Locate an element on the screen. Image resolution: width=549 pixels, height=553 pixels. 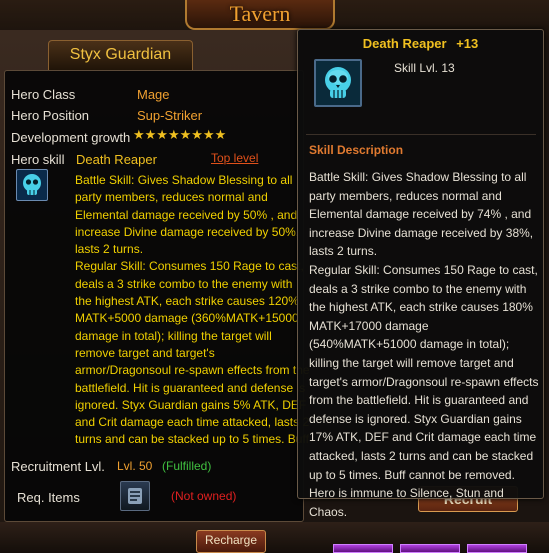
tooltip-skill-name: Death Reaper is located at coordinates (404, 43).